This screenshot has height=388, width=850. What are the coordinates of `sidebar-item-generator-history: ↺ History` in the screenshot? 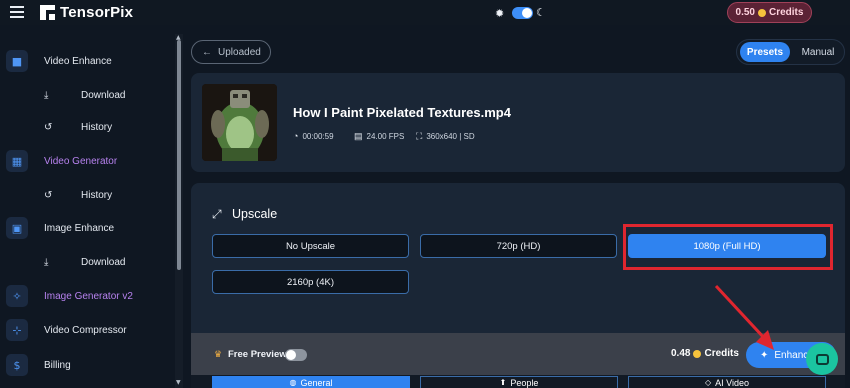 It's located at (86, 195).